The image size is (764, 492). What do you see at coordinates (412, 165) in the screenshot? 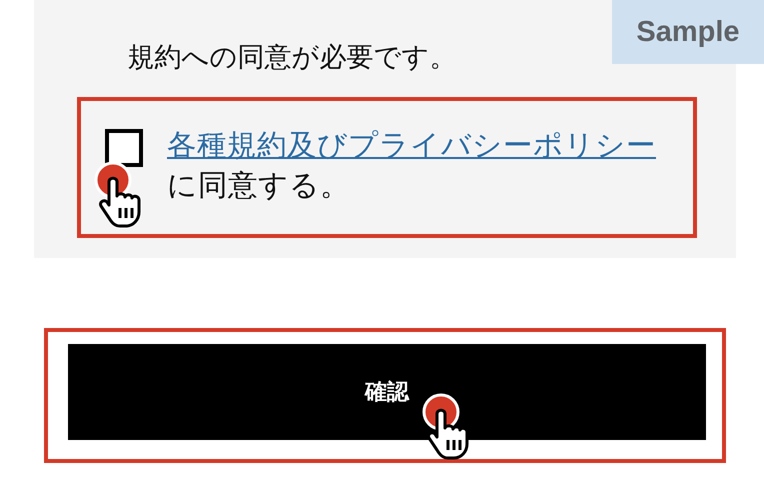
I see `consent-text: 各種規約及びプライバシーポリシー に同意する。` at bounding box center [412, 165].